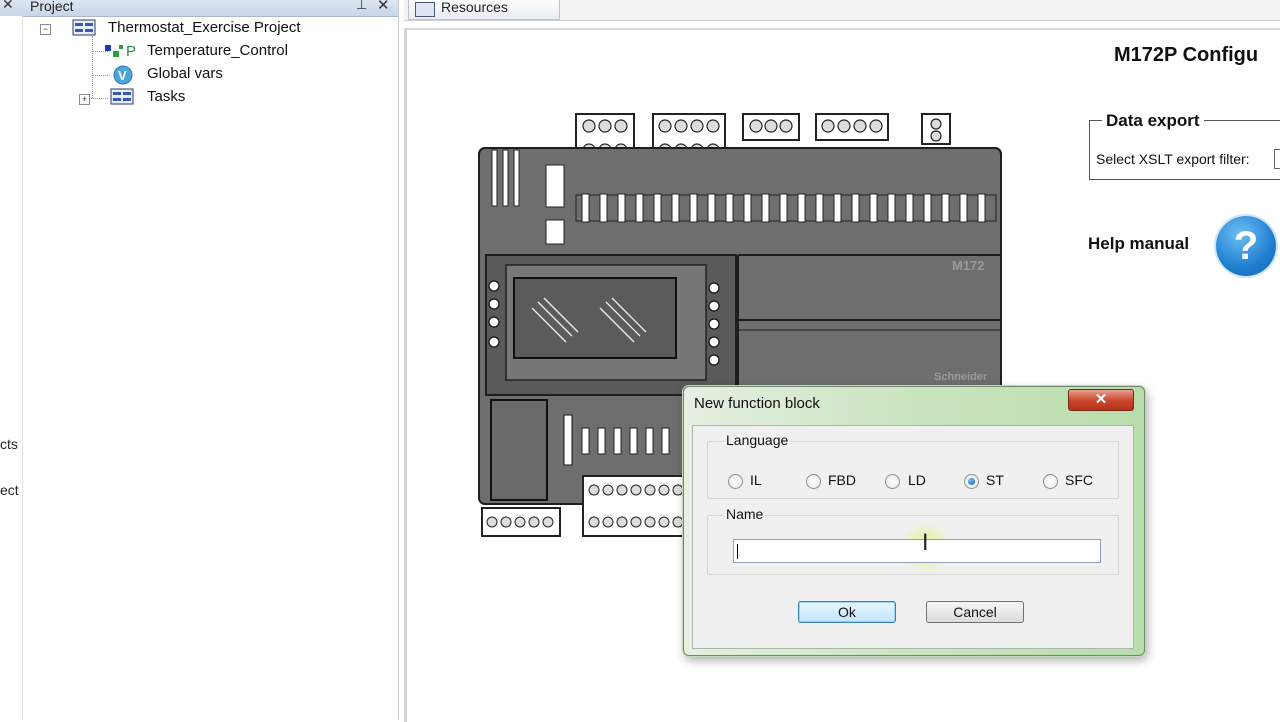 This screenshot has height=722, width=1280. I want to click on tree-item-tasks: Tasks, so click(166, 96).